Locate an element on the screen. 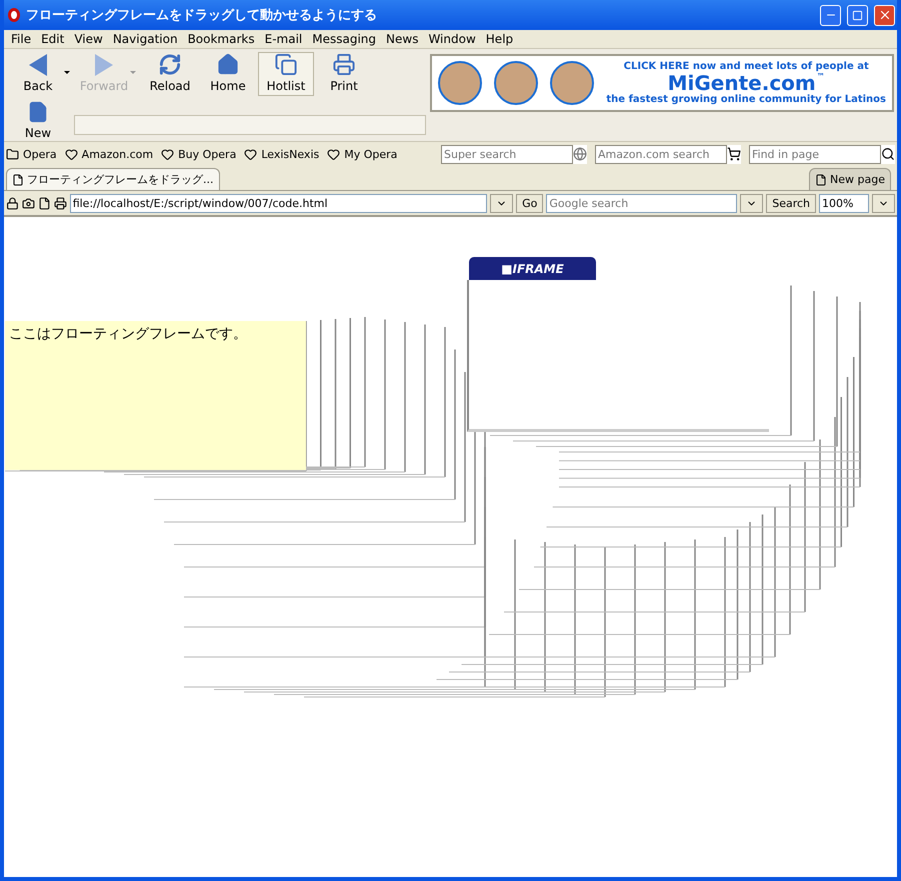  menu-item: Navigation is located at coordinates (145, 39).